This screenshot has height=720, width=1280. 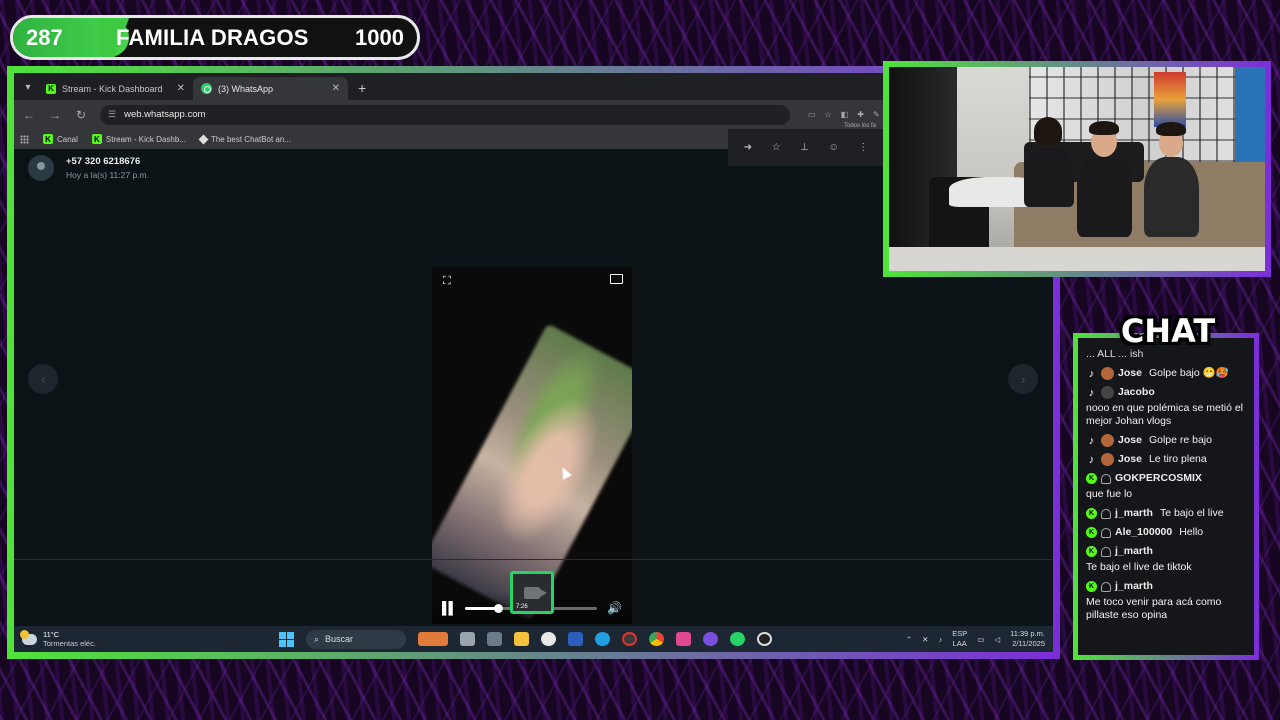 What do you see at coordinates (833, 147) in the screenshot?
I see `emoji-icon: ☺` at bounding box center [833, 147].